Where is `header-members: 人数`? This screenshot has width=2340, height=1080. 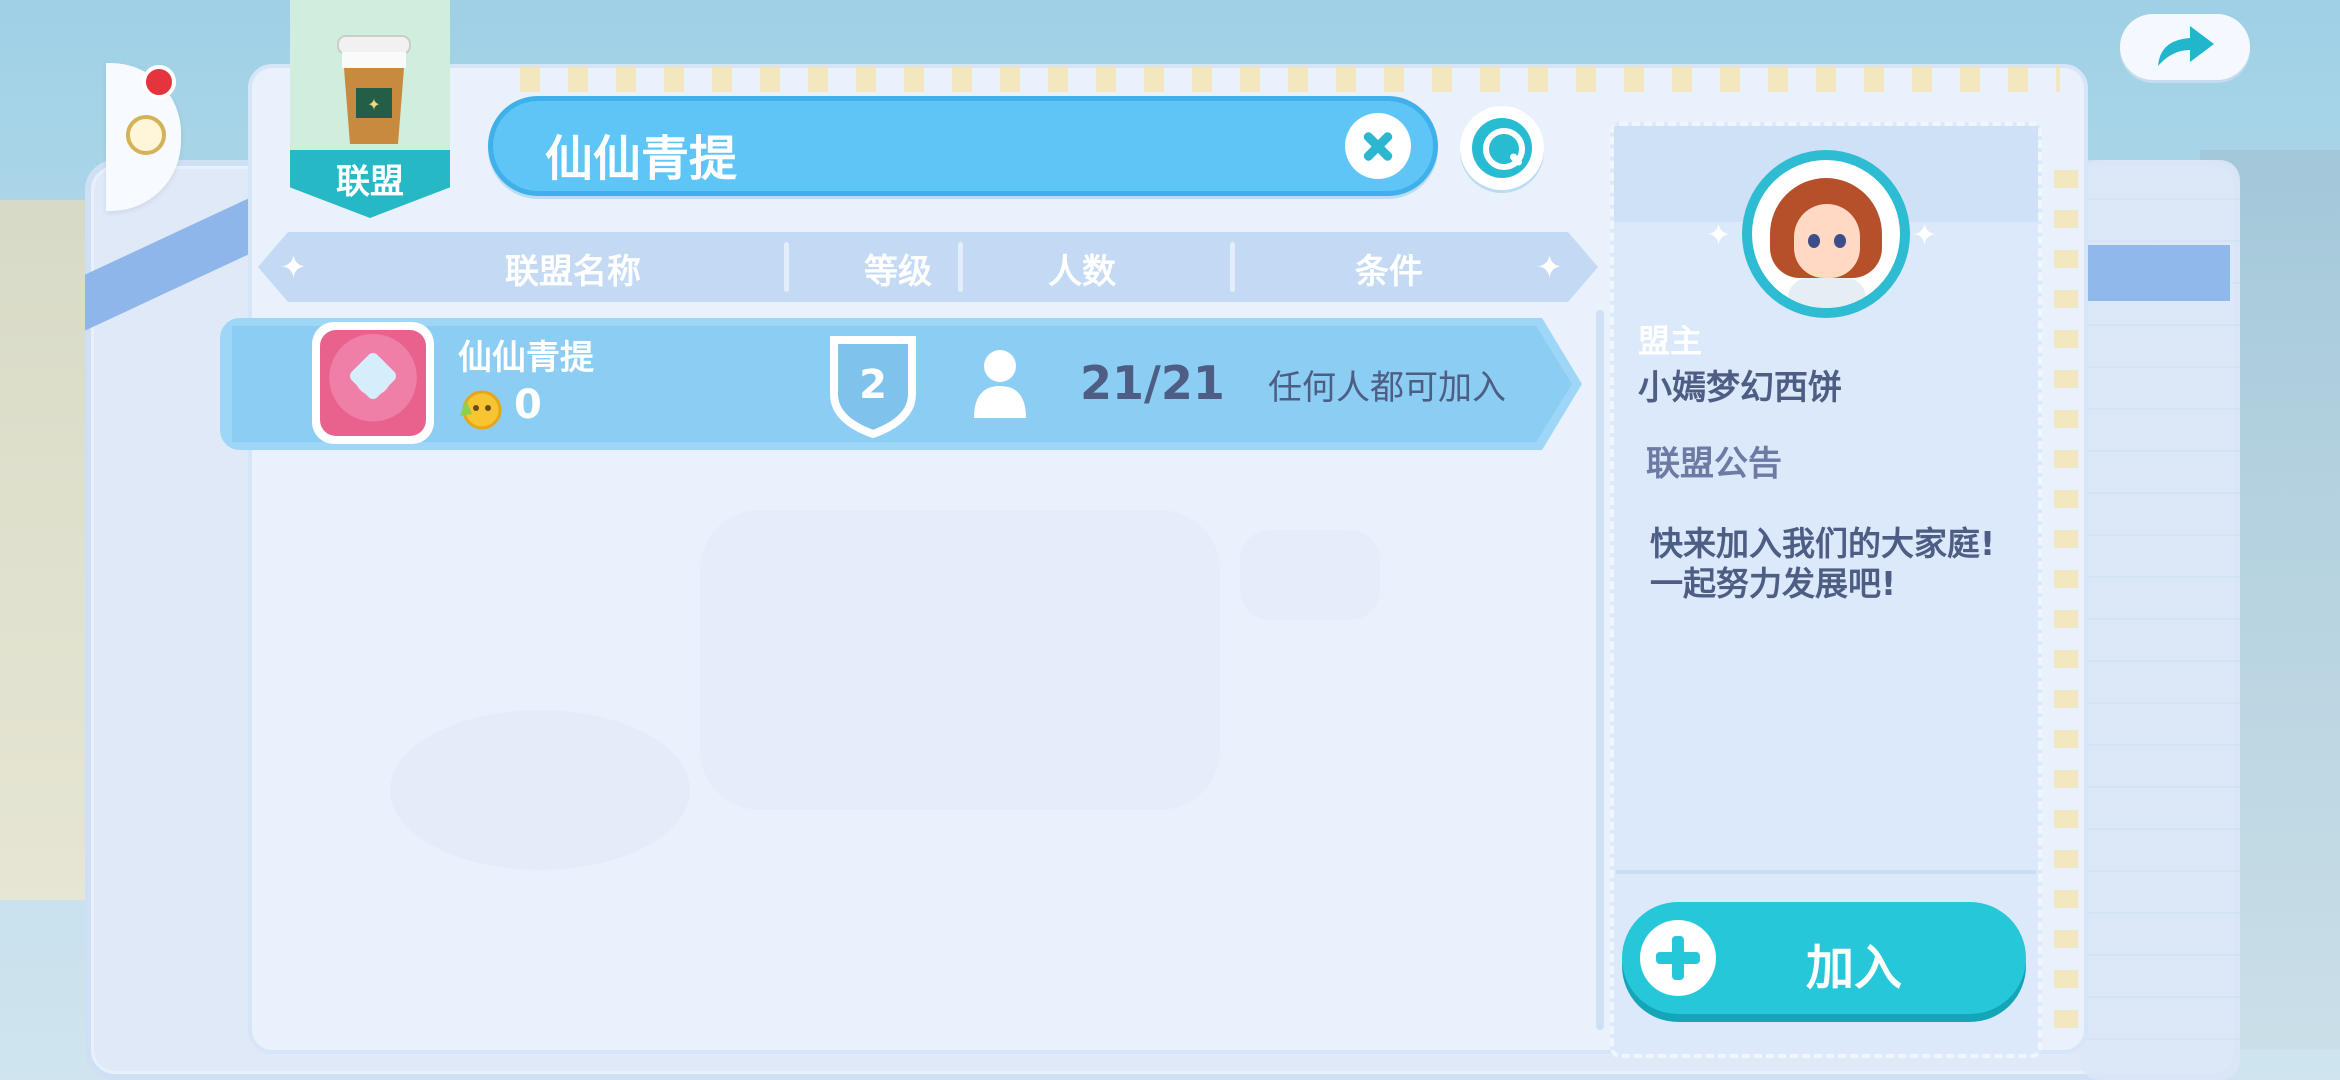 header-members: 人数 is located at coordinates (1082, 272).